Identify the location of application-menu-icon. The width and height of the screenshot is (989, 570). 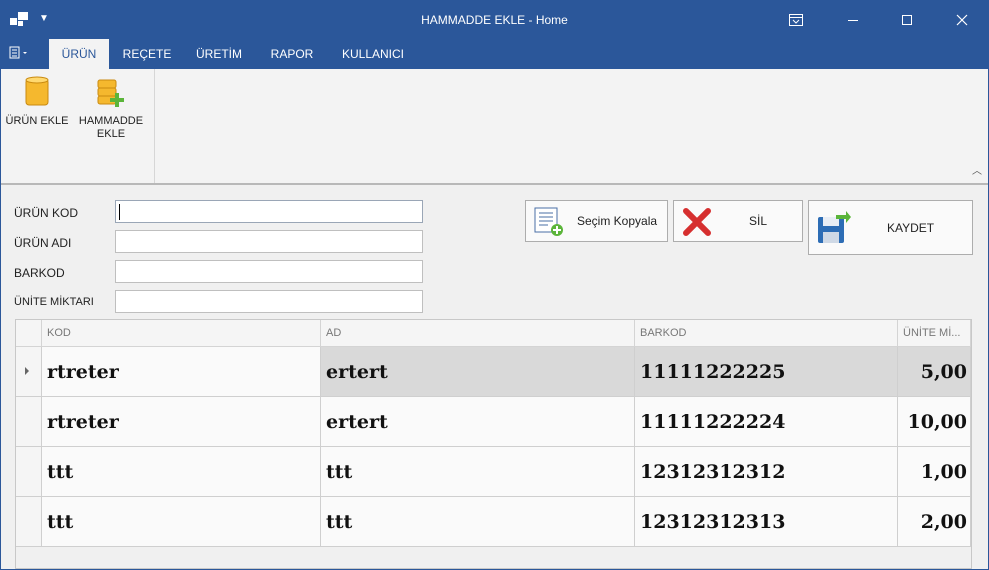
(18, 52).